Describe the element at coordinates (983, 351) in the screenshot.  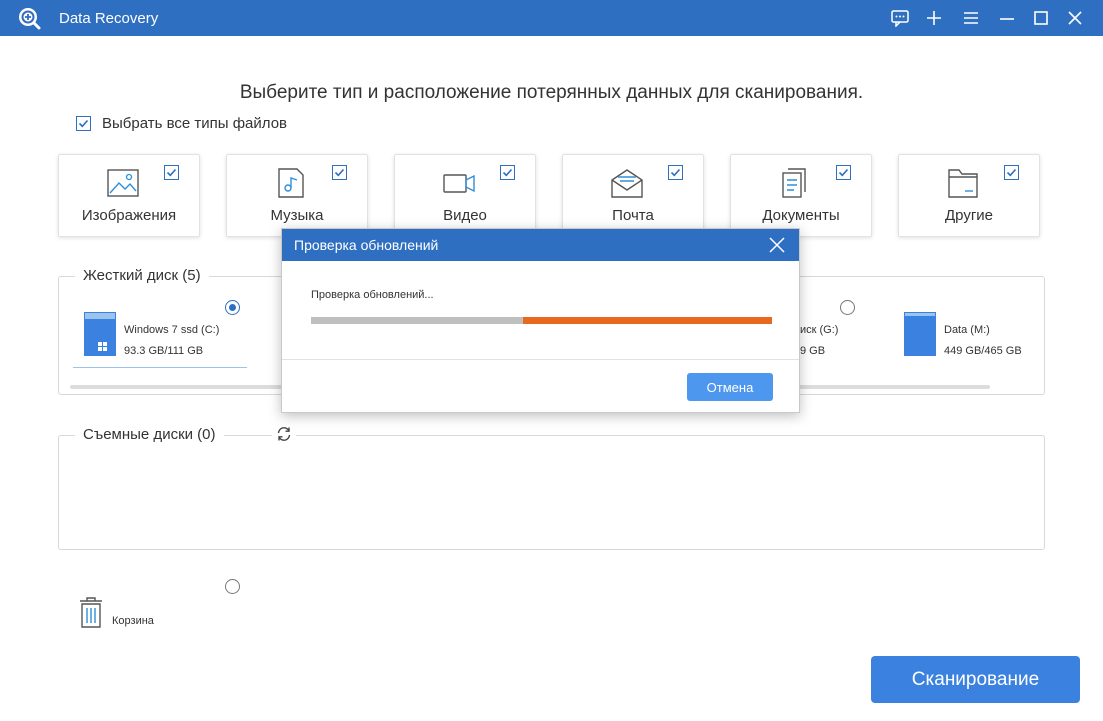
I see `drive-size: 449 GB/465 GB` at that location.